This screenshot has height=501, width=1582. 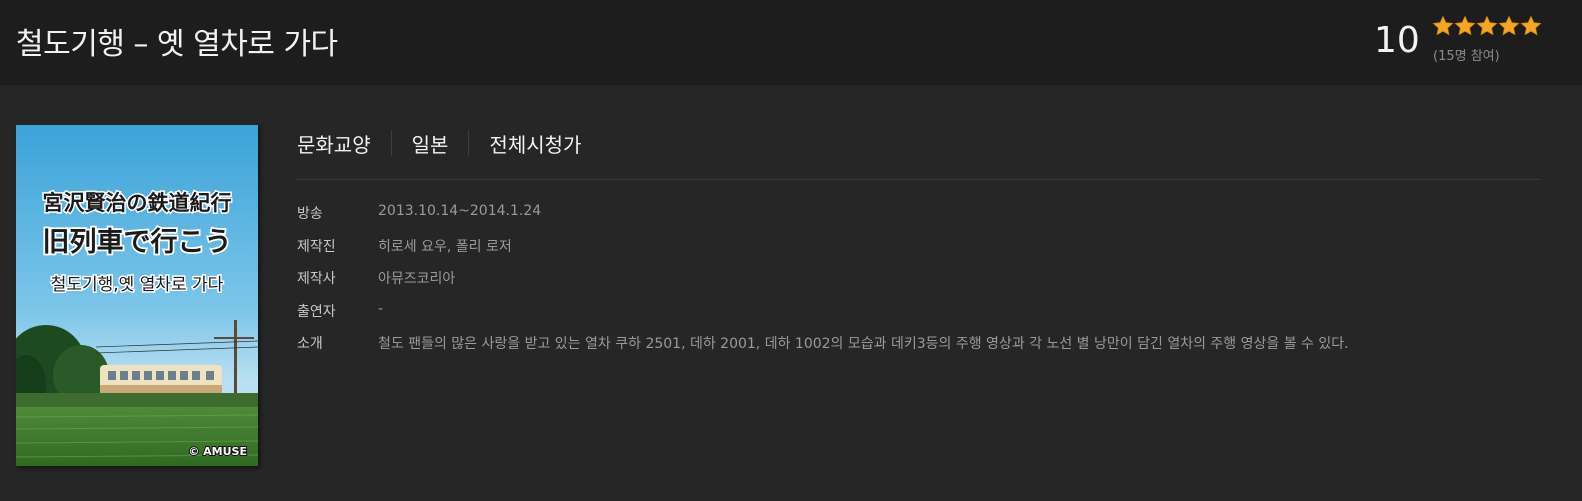 What do you see at coordinates (316, 279) in the screenshot?
I see `info-label: 제작사` at bounding box center [316, 279].